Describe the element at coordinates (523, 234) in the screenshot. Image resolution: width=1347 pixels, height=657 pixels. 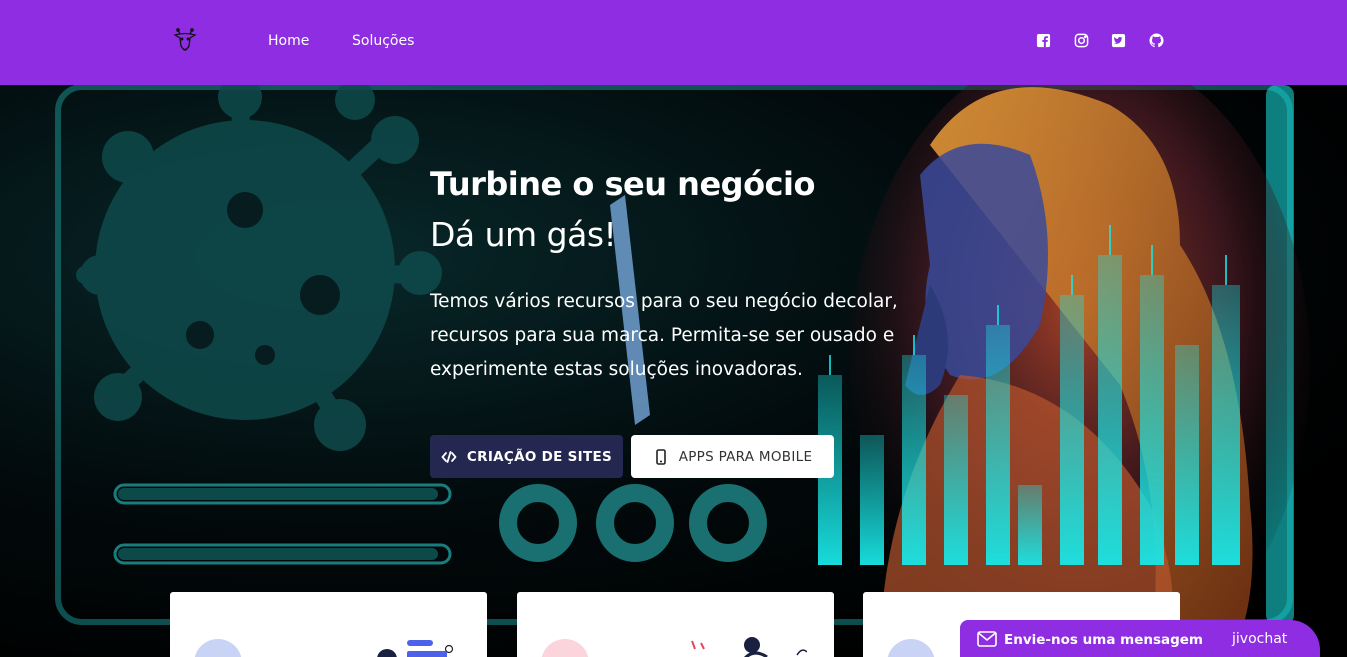
I see `hero-subtitle: Dá um gás!` at that location.